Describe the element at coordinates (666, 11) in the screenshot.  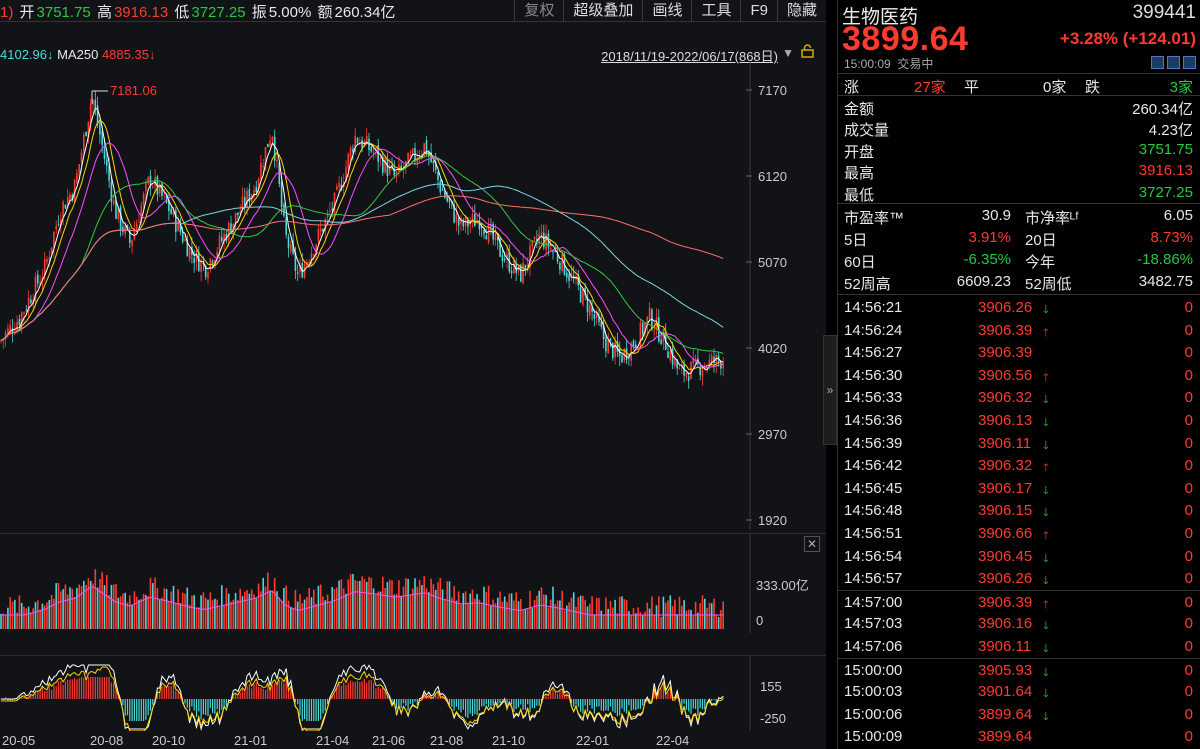
I see `draw-line-button: 画线` at that location.